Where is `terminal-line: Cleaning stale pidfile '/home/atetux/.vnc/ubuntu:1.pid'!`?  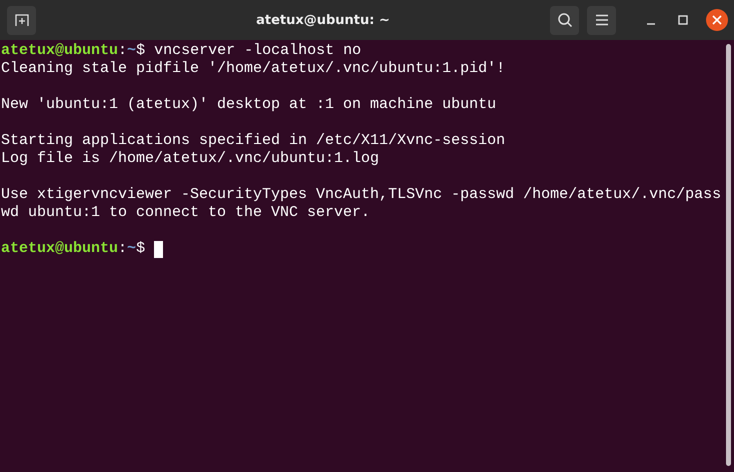
terminal-line: Cleaning stale pidfile '/home/atetux/.vnc/ubuntu:1.pid'! is located at coordinates (253, 69).